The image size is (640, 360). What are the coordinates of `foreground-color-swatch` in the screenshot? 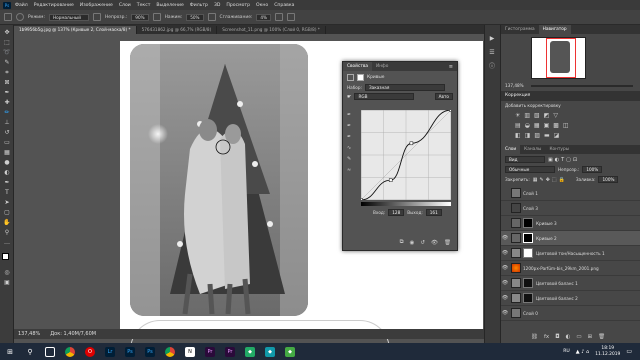 It's located at (5, 256).